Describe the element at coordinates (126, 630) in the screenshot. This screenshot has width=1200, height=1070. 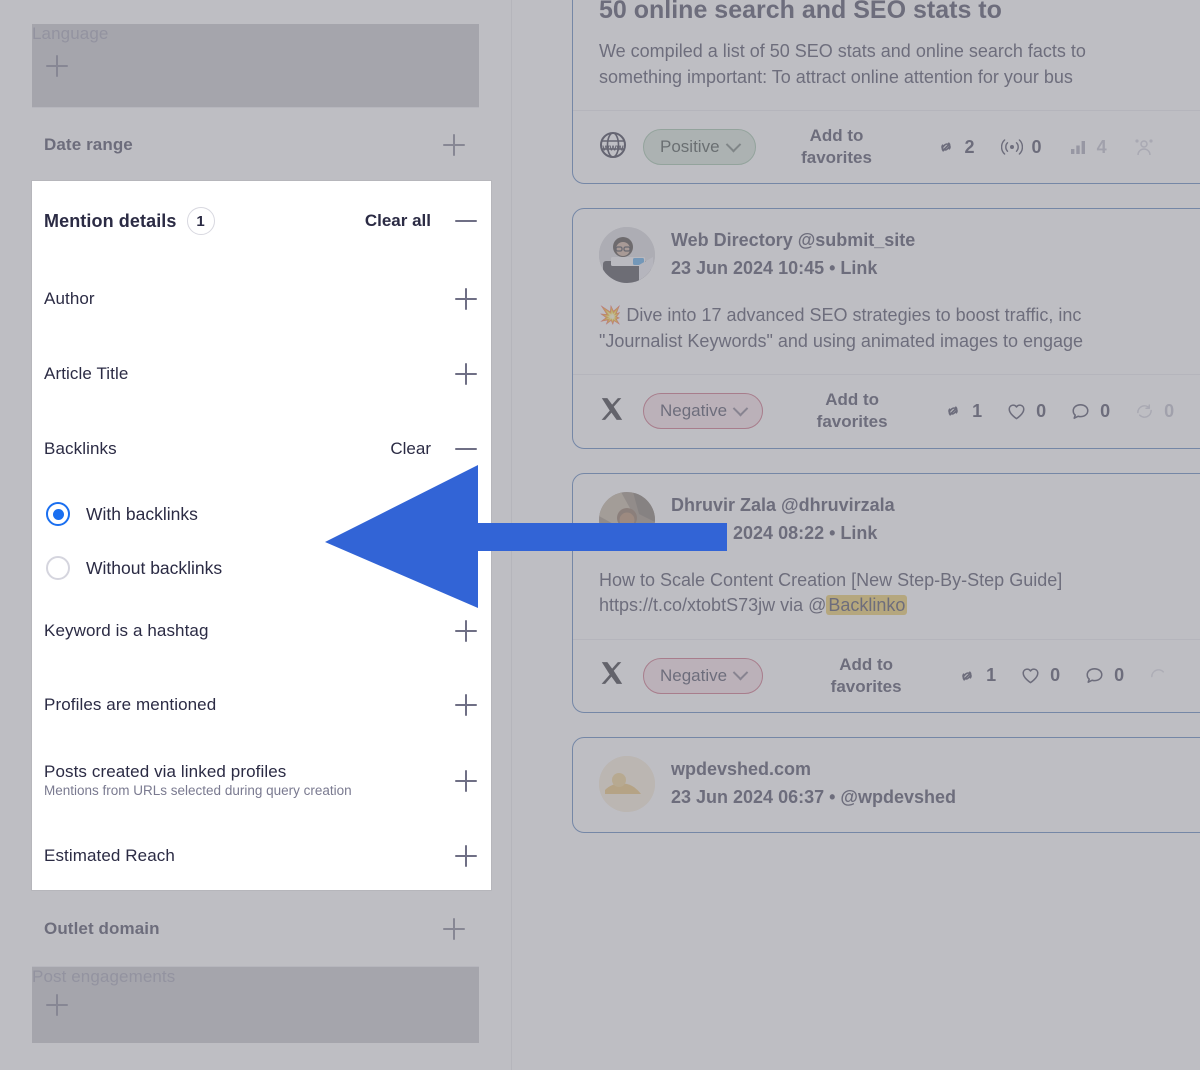
I see `filter-label: Keyword is a hashtag` at that location.